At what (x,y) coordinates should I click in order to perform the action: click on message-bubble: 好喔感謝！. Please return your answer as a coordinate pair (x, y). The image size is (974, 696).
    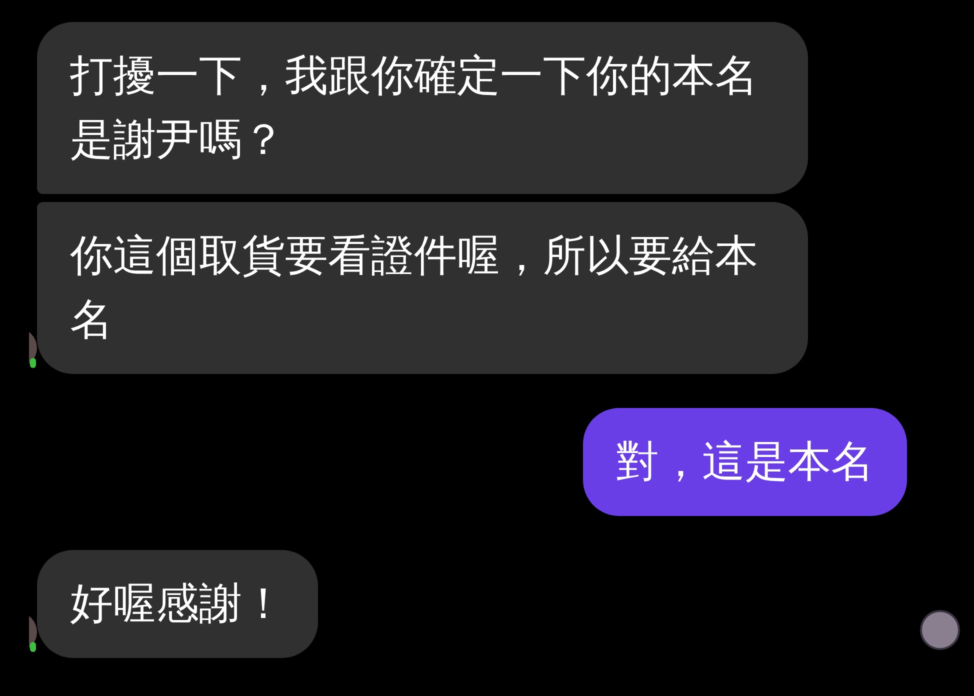
    Looking at the image, I should click on (177, 604).